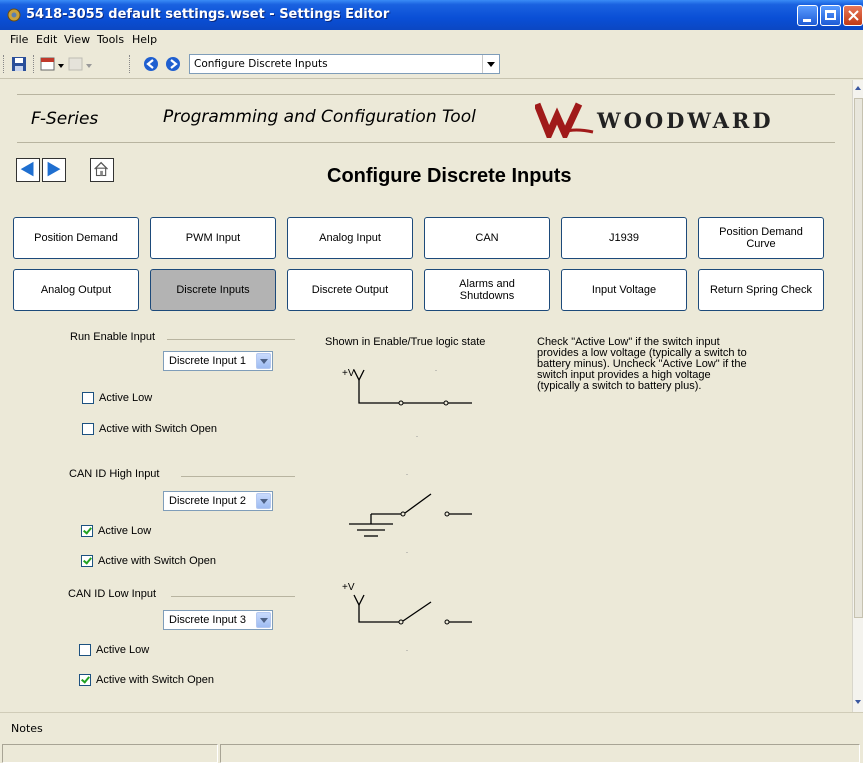 This screenshot has height=763, width=863. What do you see at coordinates (46, 39) in the screenshot?
I see `menu-edit: Edit` at bounding box center [46, 39].